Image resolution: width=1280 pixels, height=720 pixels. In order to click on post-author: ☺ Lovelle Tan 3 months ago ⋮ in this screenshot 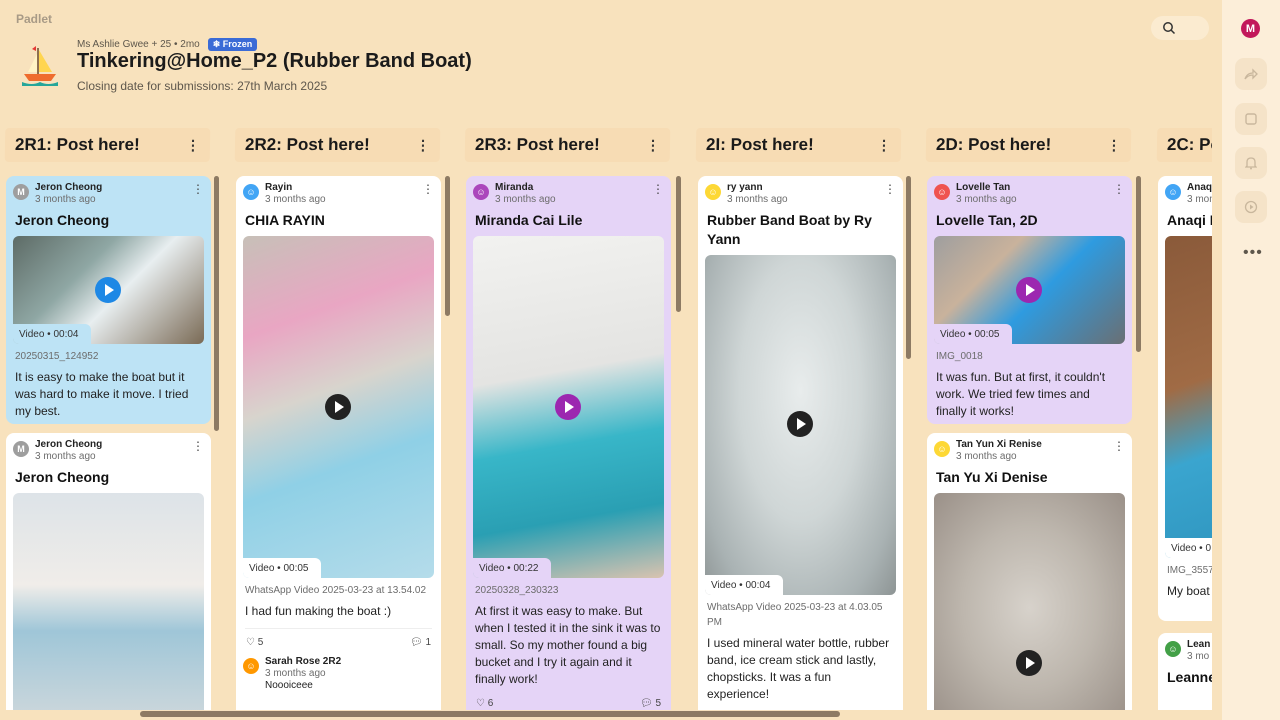, I will do `click(1029, 191)`.